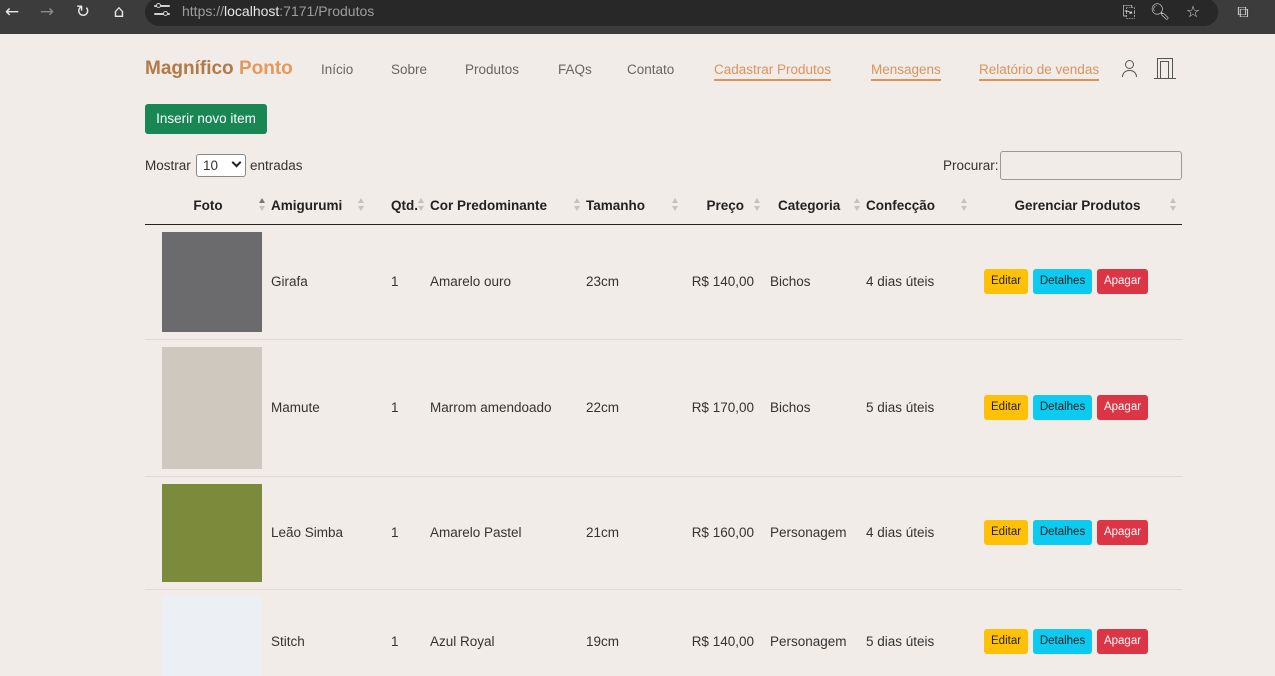 The width and height of the screenshot is (1275, 676). I want to click on back-arrow-icon: ←, so click(12, 12).